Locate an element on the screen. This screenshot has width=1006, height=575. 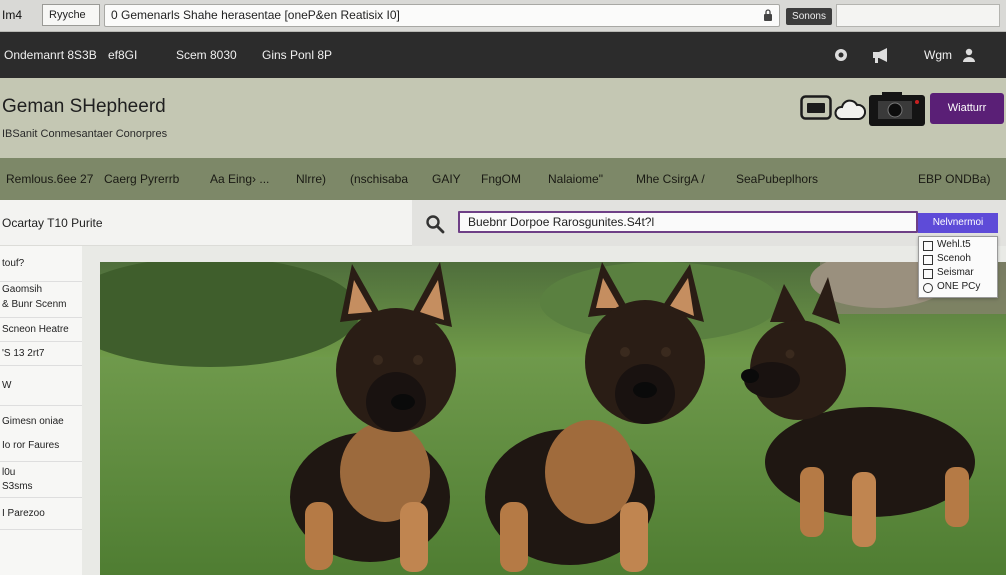
dropdown-item-label: Scenoh is located at coordinates (954, 258).